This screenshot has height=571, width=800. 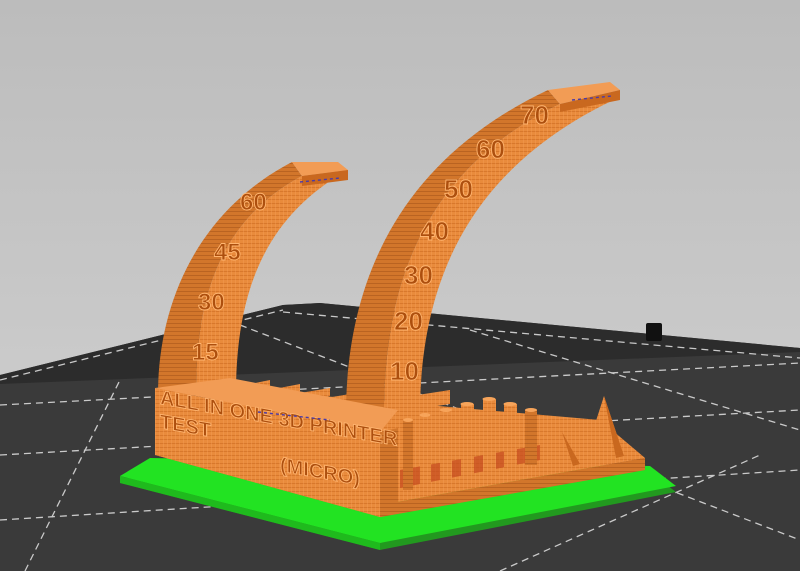 What do you see at coordinates (490, 149) in the screenshot?
I see `right-arch-label: 60` at bounding box center [490, 149].